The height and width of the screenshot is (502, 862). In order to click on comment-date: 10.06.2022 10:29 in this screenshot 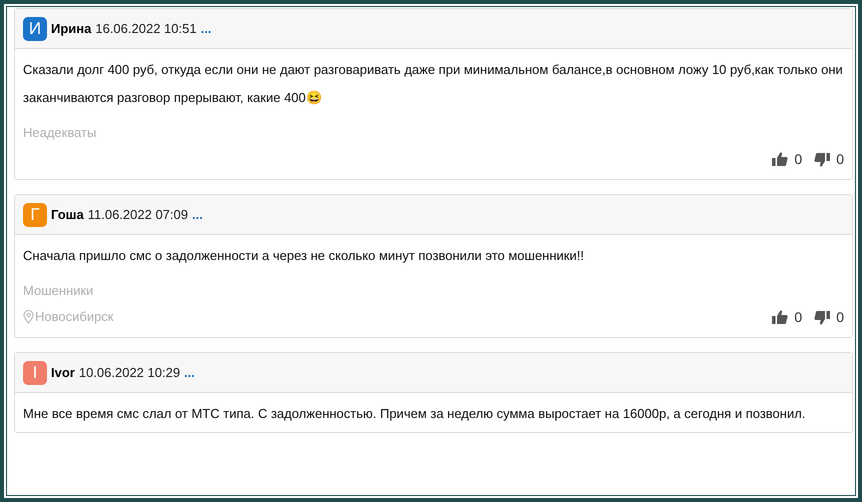, I will do `click(129, 373)`.